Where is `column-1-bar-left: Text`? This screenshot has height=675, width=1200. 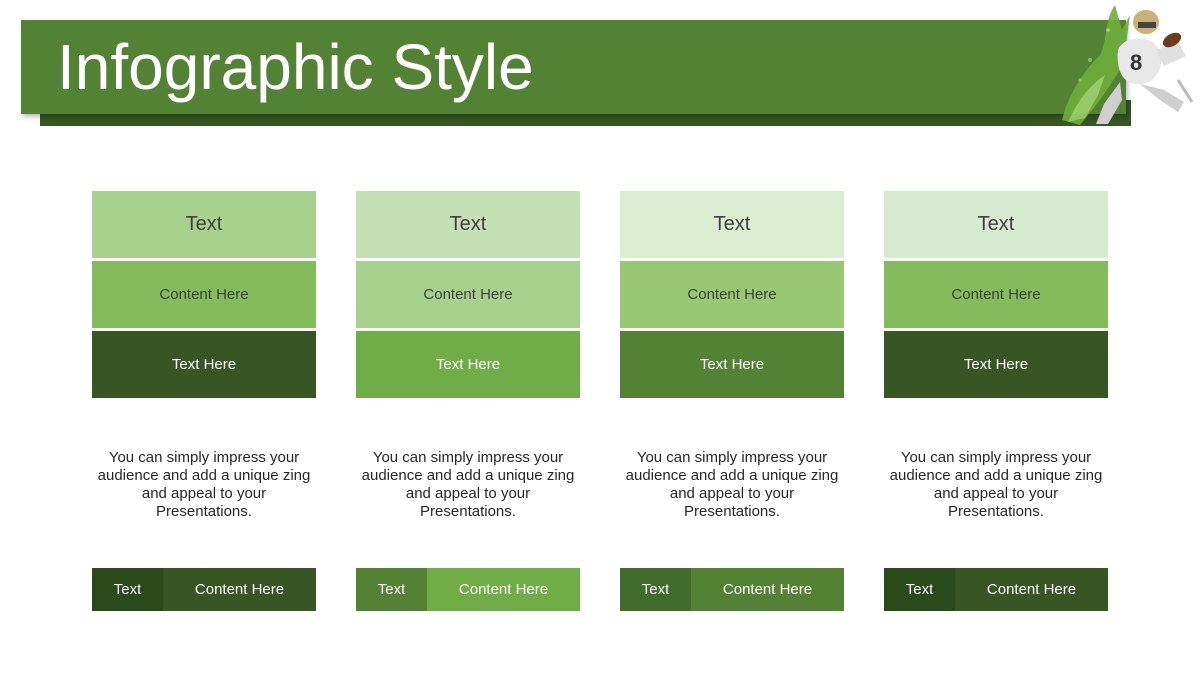
column-1-bar-left: Text is located at coordinates (127, 589).